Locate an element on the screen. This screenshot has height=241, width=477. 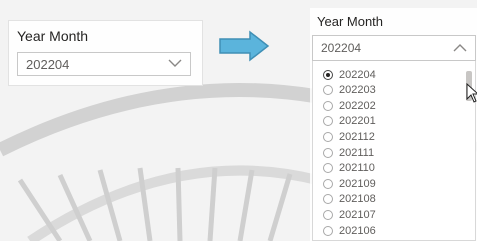
option-label: 202202 is located at coordinates (357, 105).